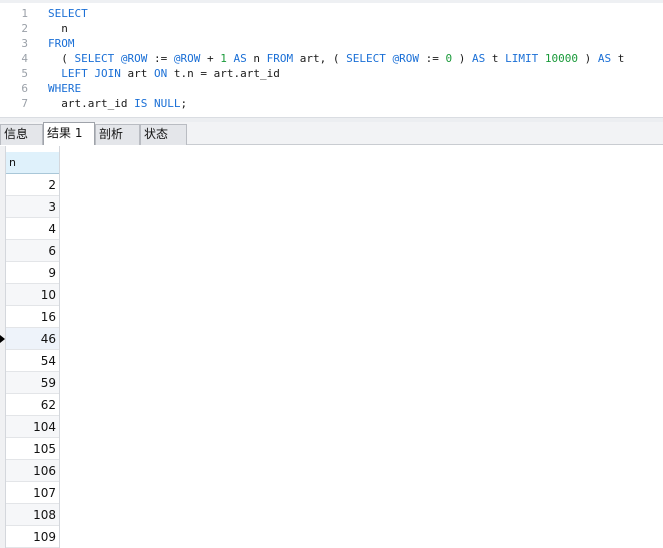  Describe the element at coordinates (117, 134) in the screenshot. I see `tab-profile: 剖析` at that location.